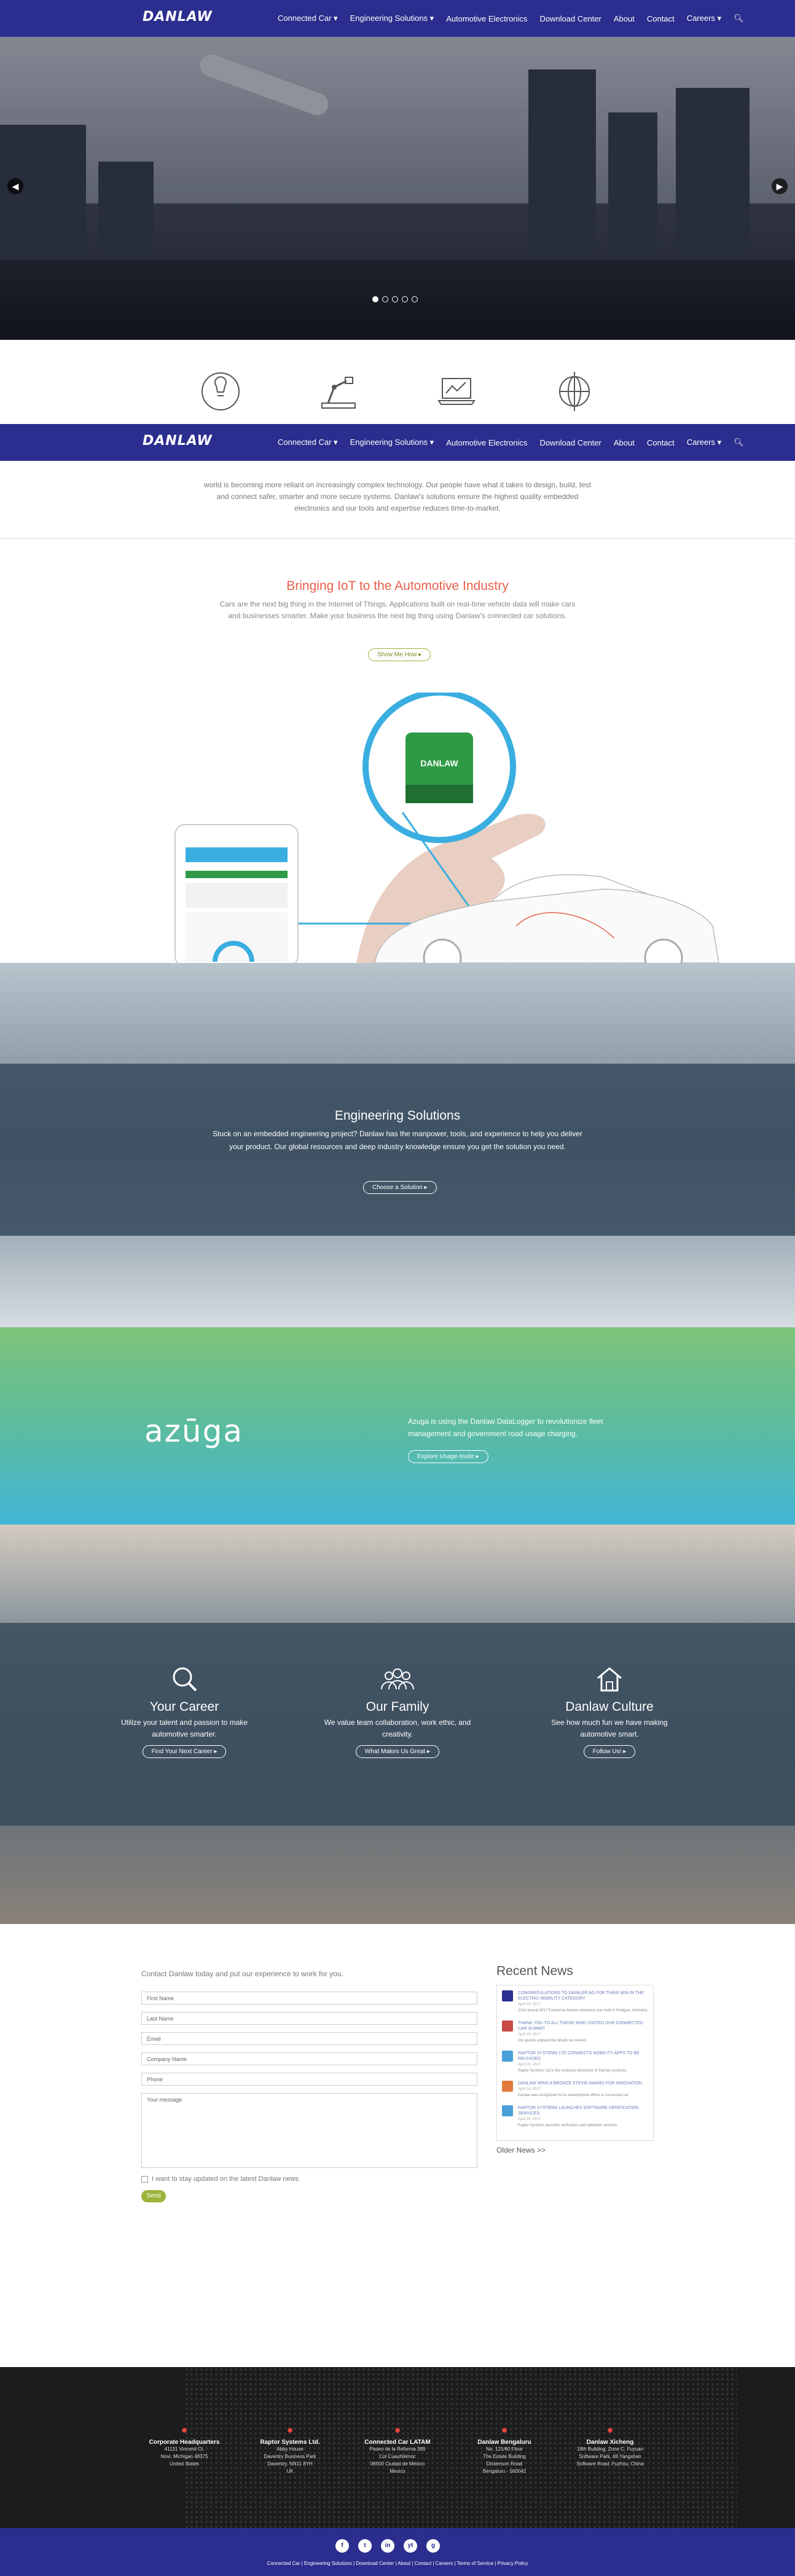 This screenshot has height=2576, width=795. Describe the element at coordinates (575, 2150) in the screenshot. I see `older-news-link: Older News >>` at that location.